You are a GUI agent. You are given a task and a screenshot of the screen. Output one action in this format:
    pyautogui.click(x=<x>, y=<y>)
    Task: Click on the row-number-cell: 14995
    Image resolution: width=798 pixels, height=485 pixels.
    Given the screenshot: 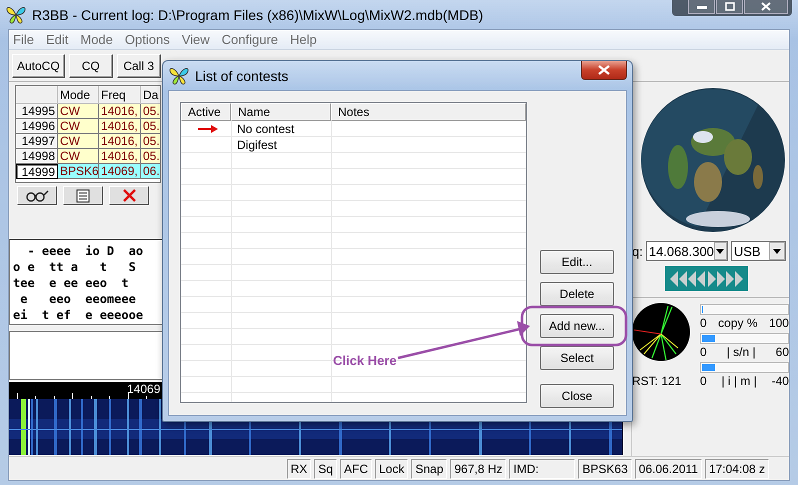 What is the action you would take?
    pyautogui.click(x=37, y=111)
    